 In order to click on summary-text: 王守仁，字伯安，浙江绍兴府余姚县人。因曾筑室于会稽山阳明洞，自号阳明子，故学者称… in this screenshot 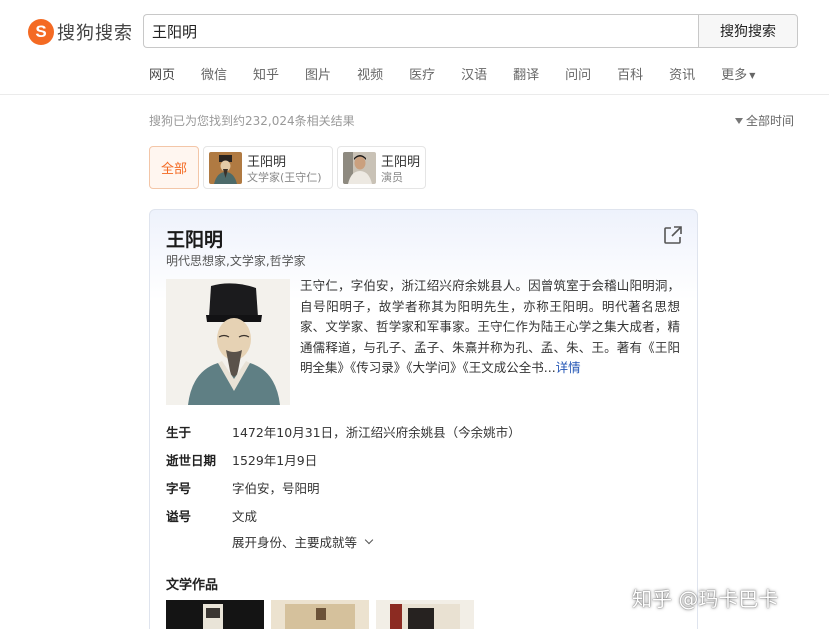, I will do `click(490, 327)`.